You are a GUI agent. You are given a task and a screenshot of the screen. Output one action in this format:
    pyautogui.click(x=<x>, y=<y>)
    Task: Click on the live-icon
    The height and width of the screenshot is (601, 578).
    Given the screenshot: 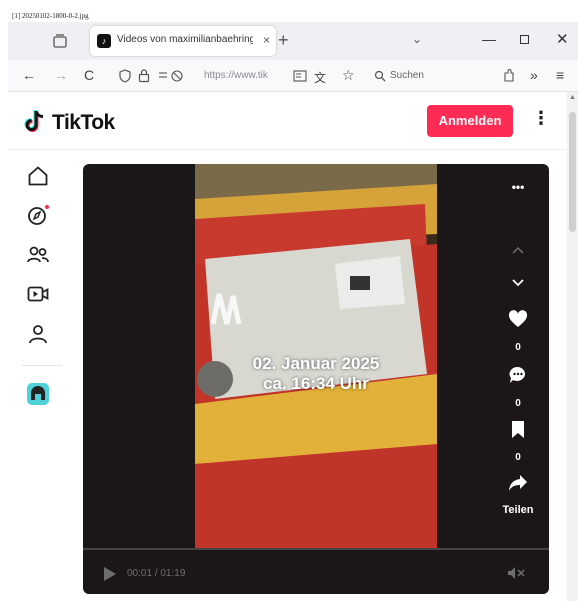 What is the action you would take?
    pyautogui.click(x=38, y=294)
    